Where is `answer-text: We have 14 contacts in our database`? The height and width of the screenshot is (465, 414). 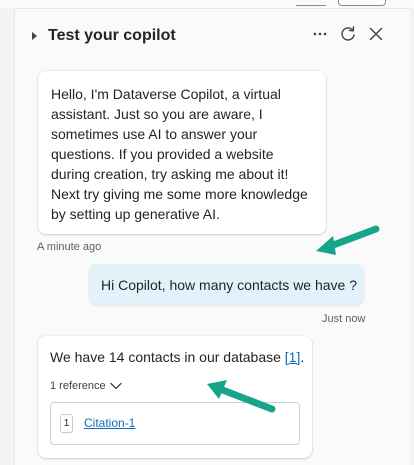 answer-text: We have 14 contacts in our database is located at coordinates (165, 357).